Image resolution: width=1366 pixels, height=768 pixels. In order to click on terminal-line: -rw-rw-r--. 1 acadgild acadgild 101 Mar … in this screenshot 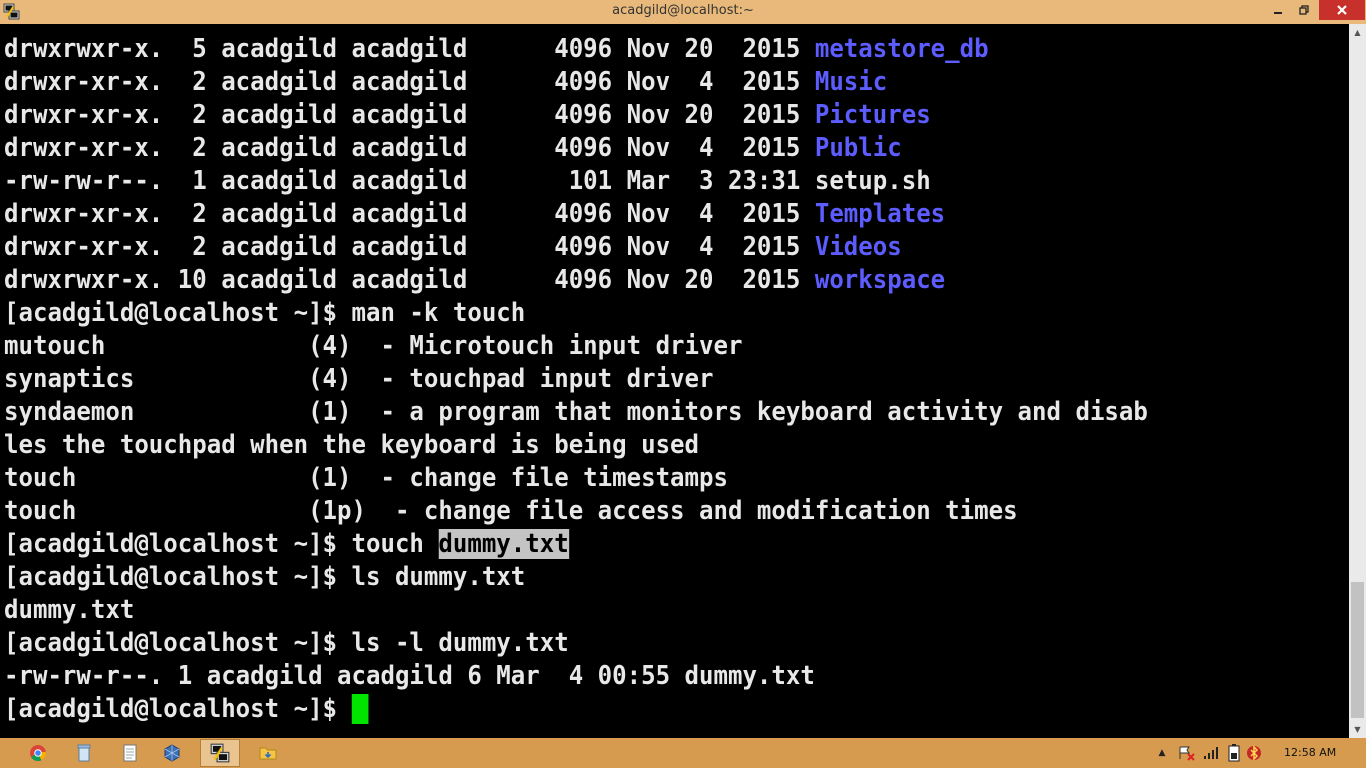, I will do `click(467, 181)`.